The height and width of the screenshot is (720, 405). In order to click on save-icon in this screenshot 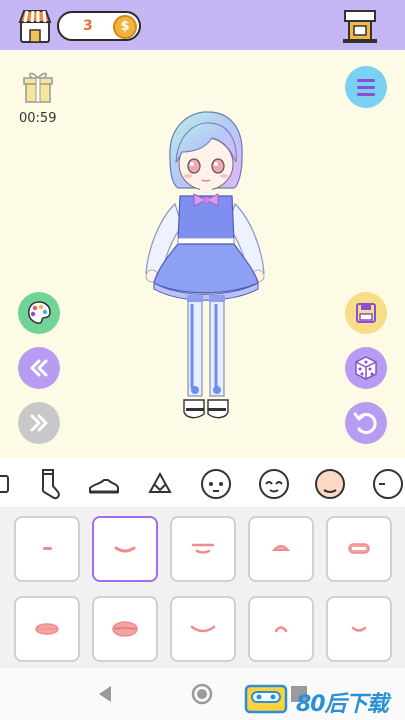, I will do `click(366, 313)`.